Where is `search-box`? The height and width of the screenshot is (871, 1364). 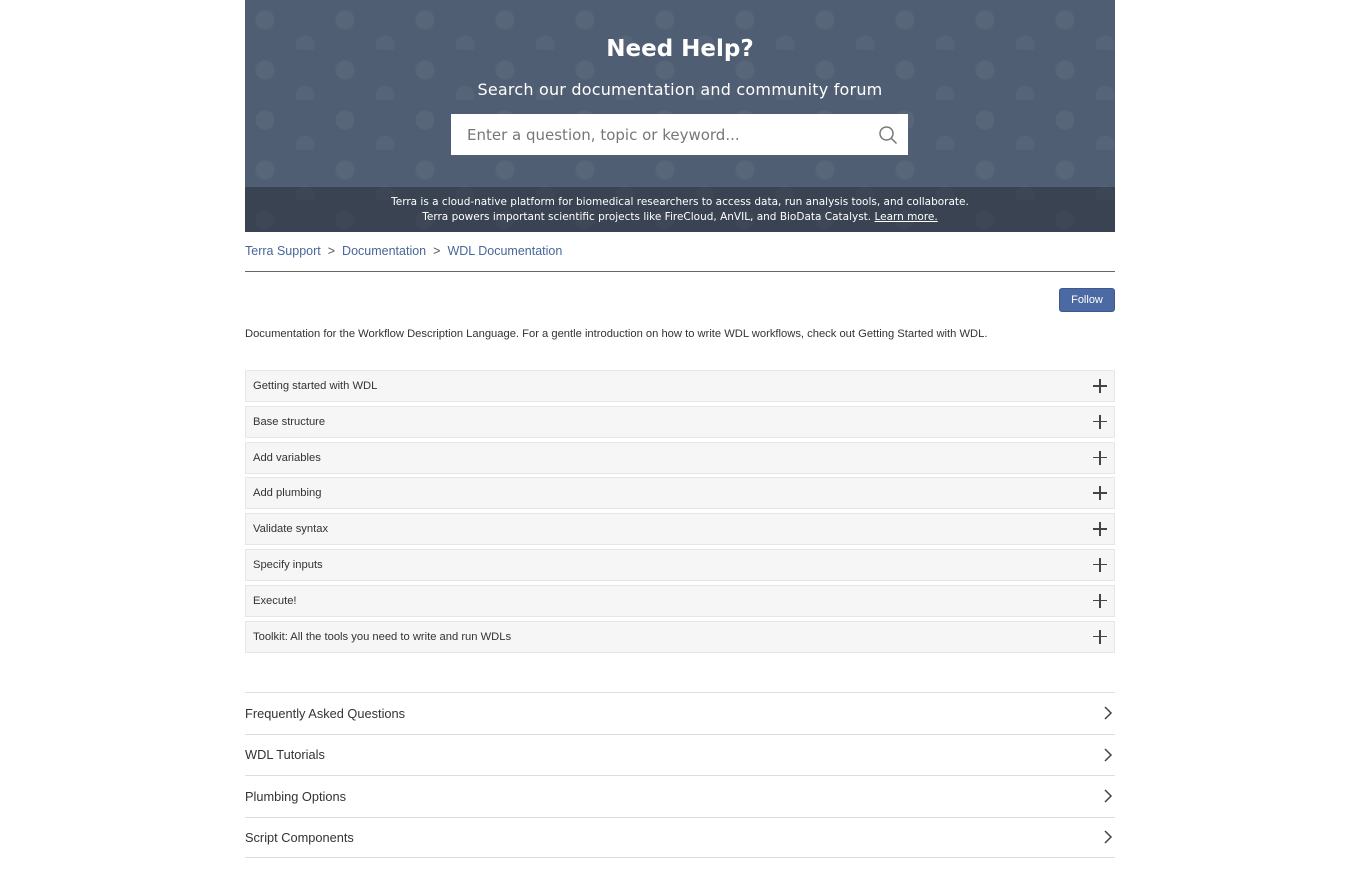
search-box is located at coordinates (679, 134).